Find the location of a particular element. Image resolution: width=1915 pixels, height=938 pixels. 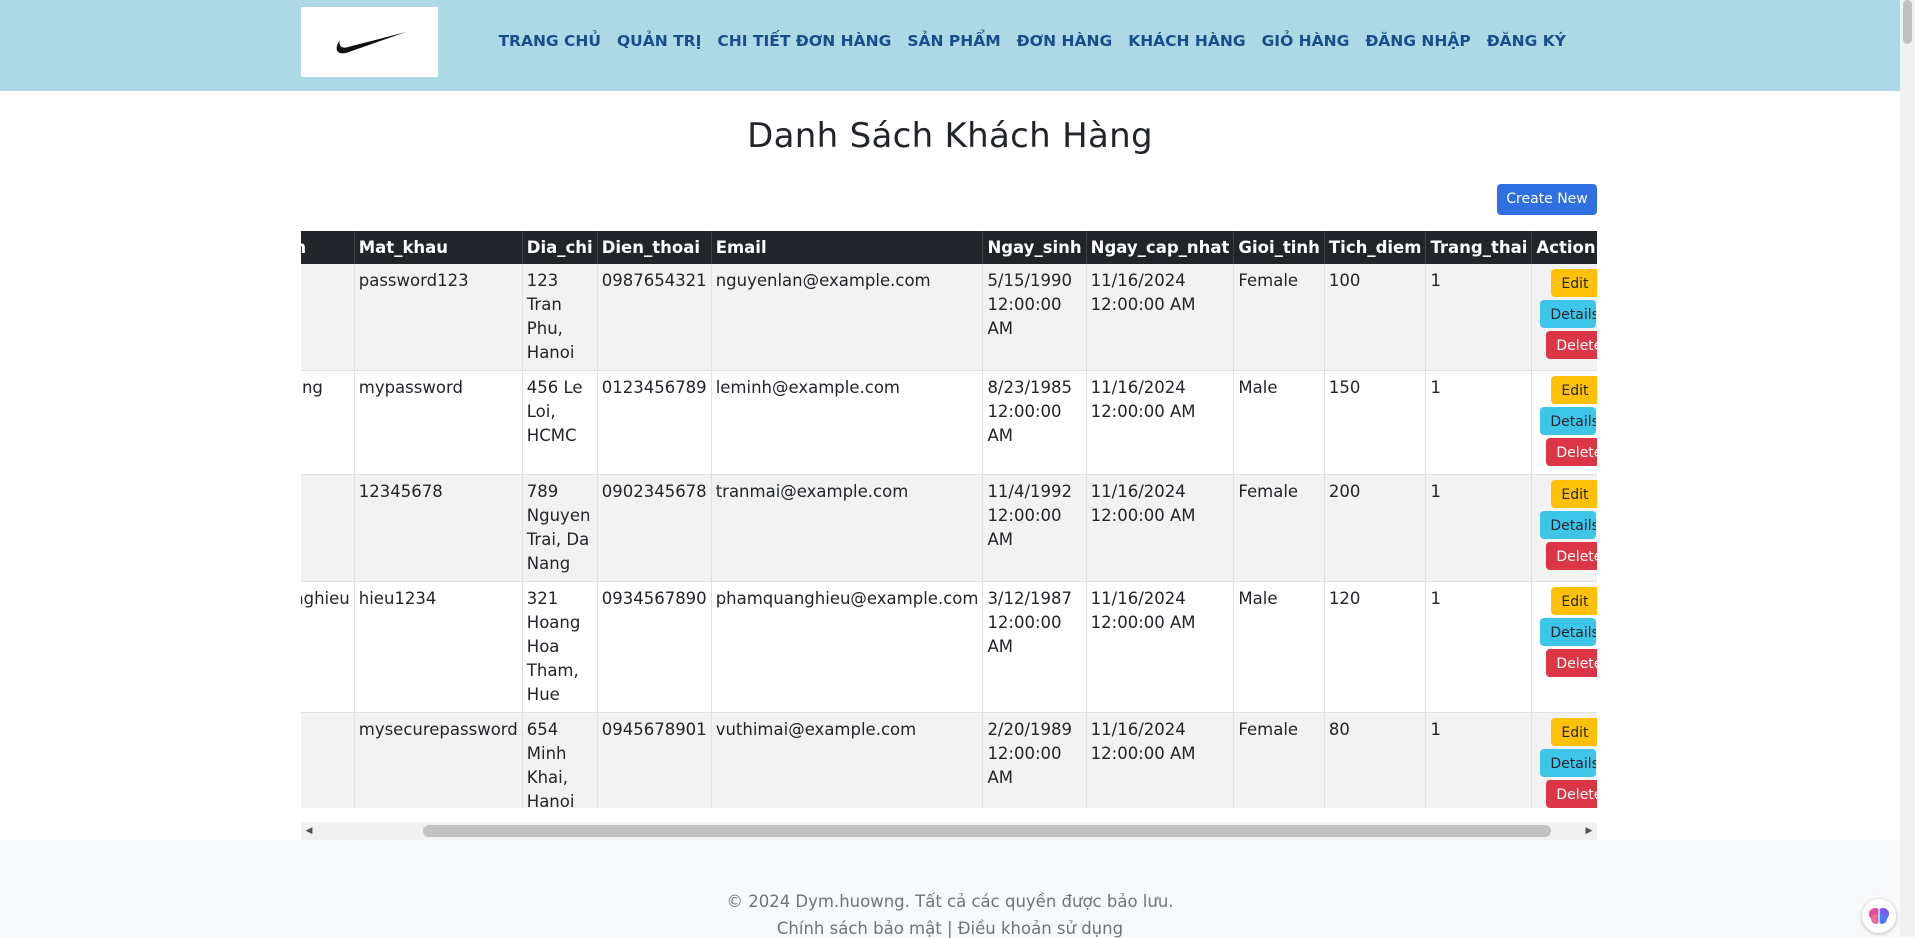

col-ngay-sinh: Ngay_sinh is located at coordinates (1034, 247).